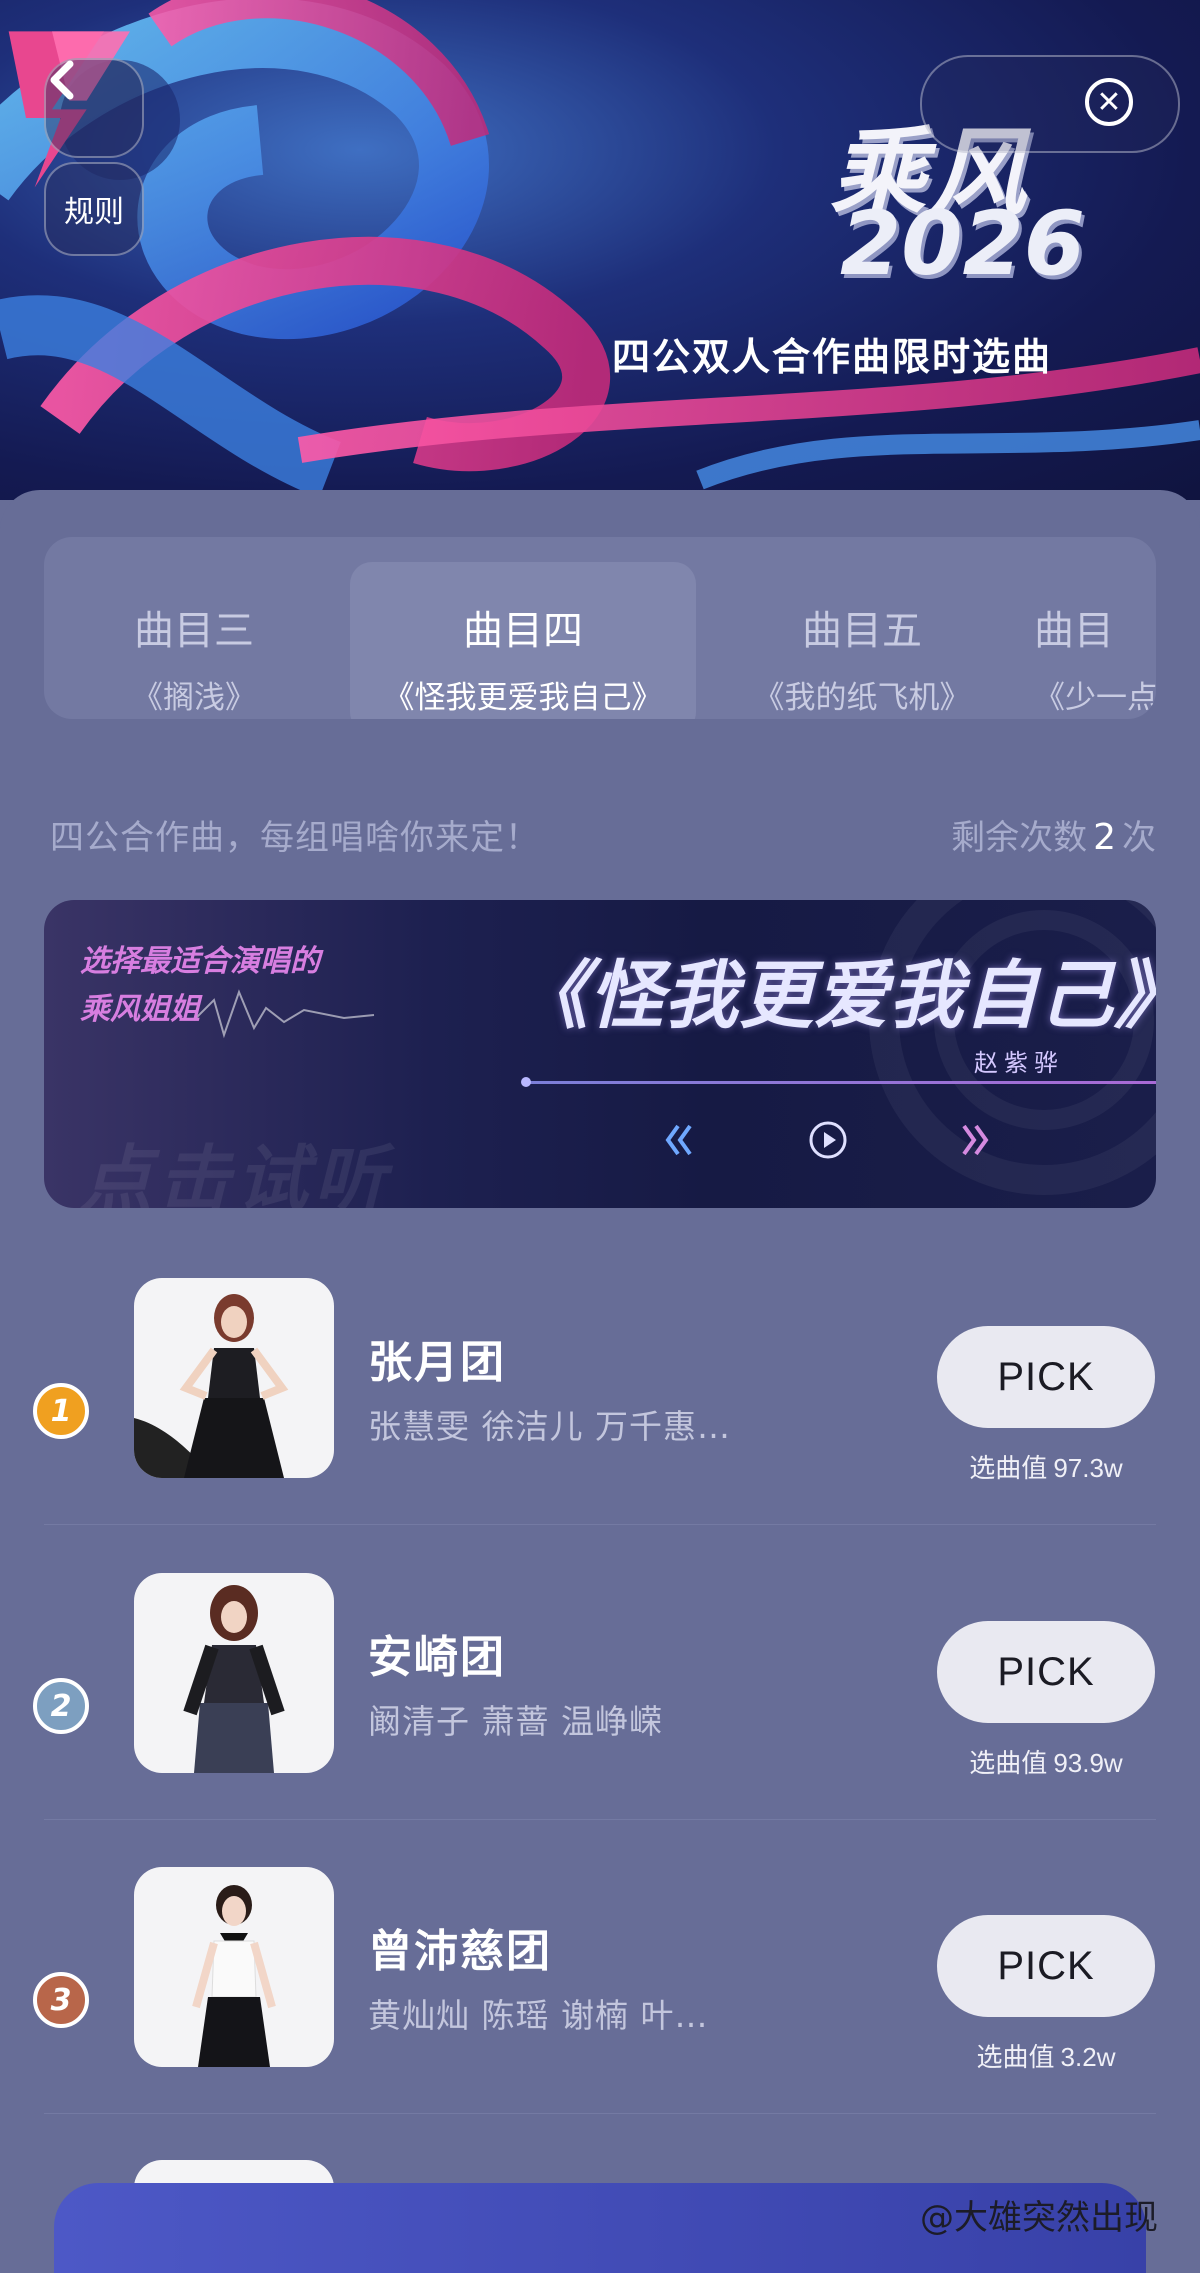 The width and height of the screenshot is (1200, 2273). Describe the element at coordinates (1139, 838) in the screenshot. I see `remaining-suffix: 次` at that location.